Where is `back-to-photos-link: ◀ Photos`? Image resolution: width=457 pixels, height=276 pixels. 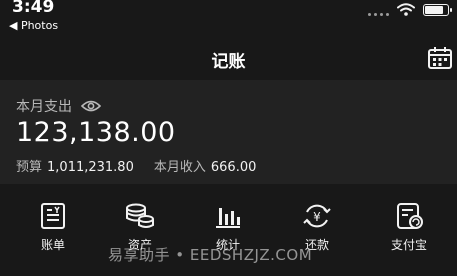
back-to-photos-link: ◀ Photos is located at coordinates (33, 25).